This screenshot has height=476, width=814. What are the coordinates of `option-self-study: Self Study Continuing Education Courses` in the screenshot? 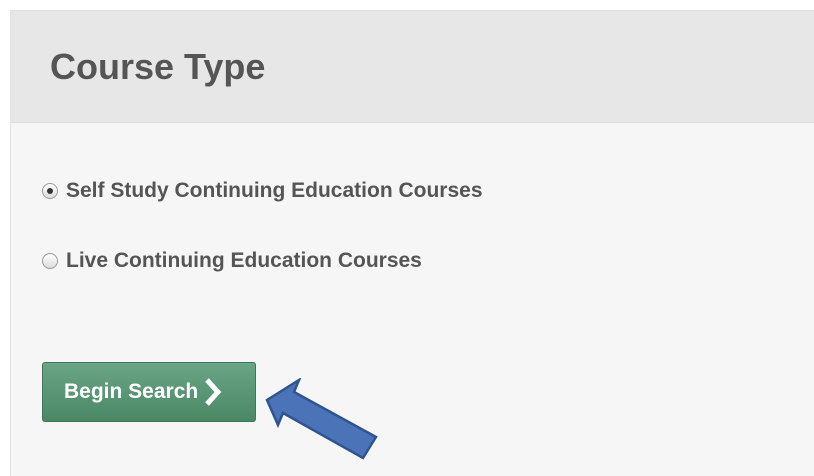 It's located at (262, 191).